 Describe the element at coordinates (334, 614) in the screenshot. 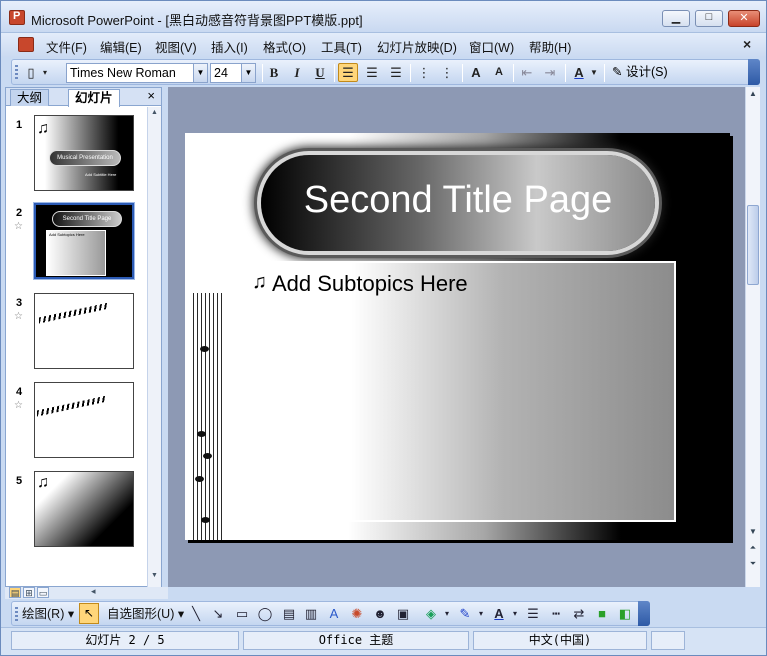

I see `wordart-icon: A` at that location.